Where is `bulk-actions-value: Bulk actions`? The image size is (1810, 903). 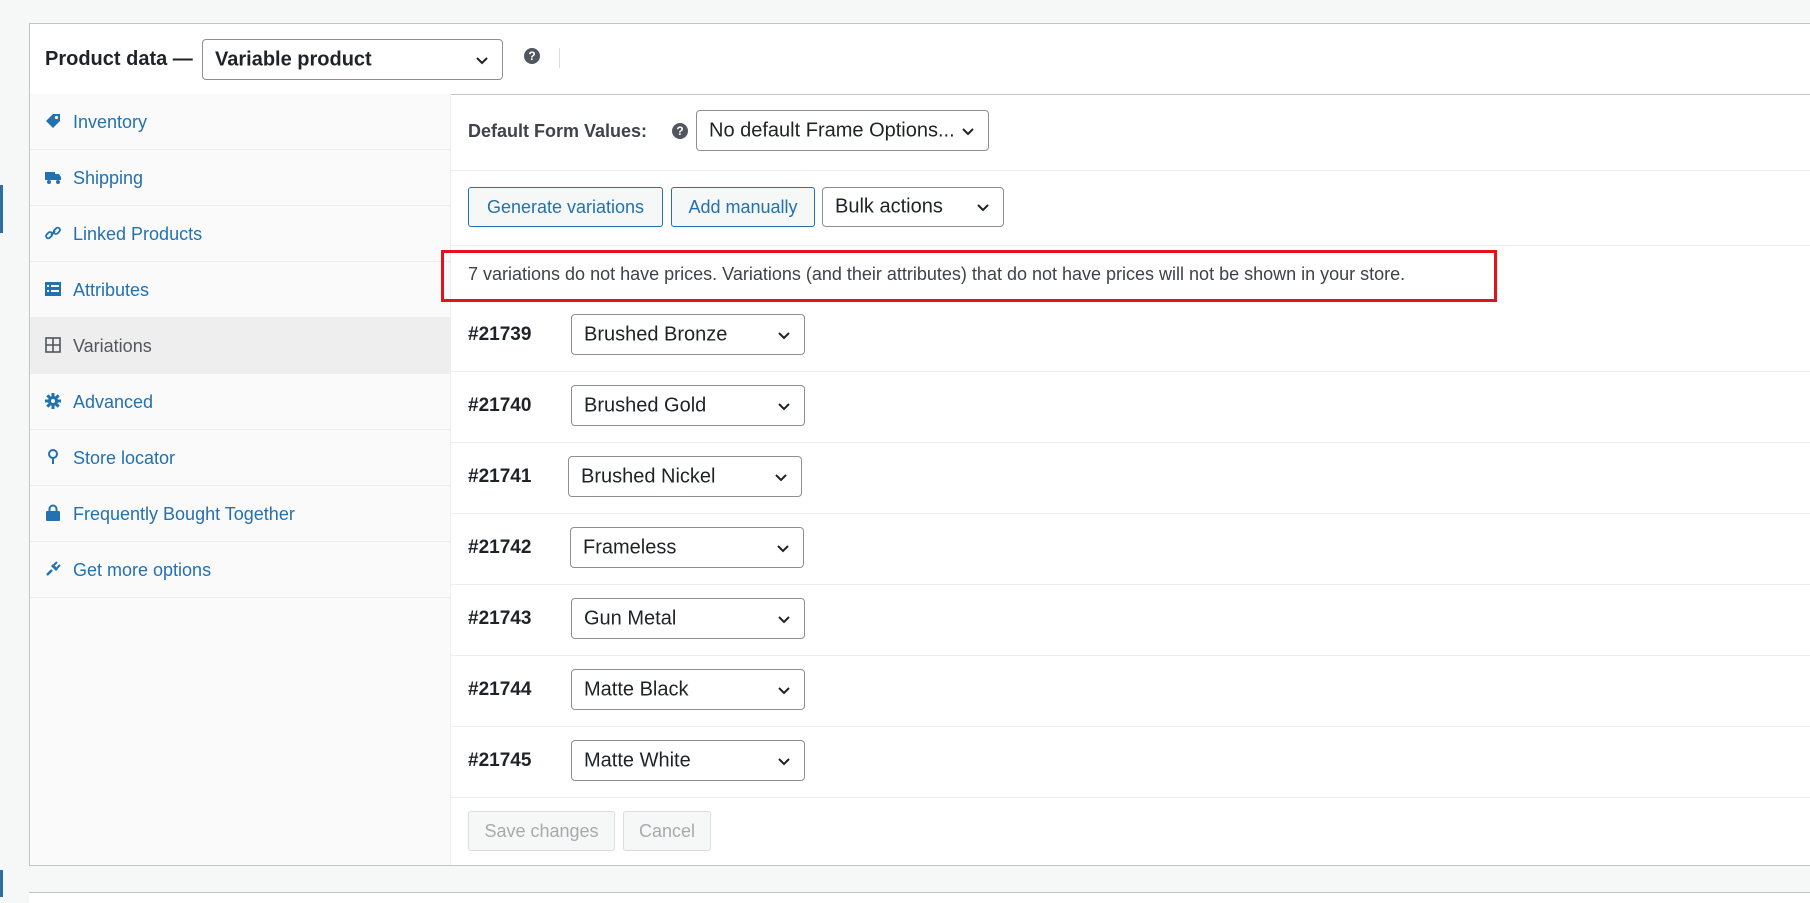 bulk-actions-value: Bulk actions is located at coordinates (889, 206).